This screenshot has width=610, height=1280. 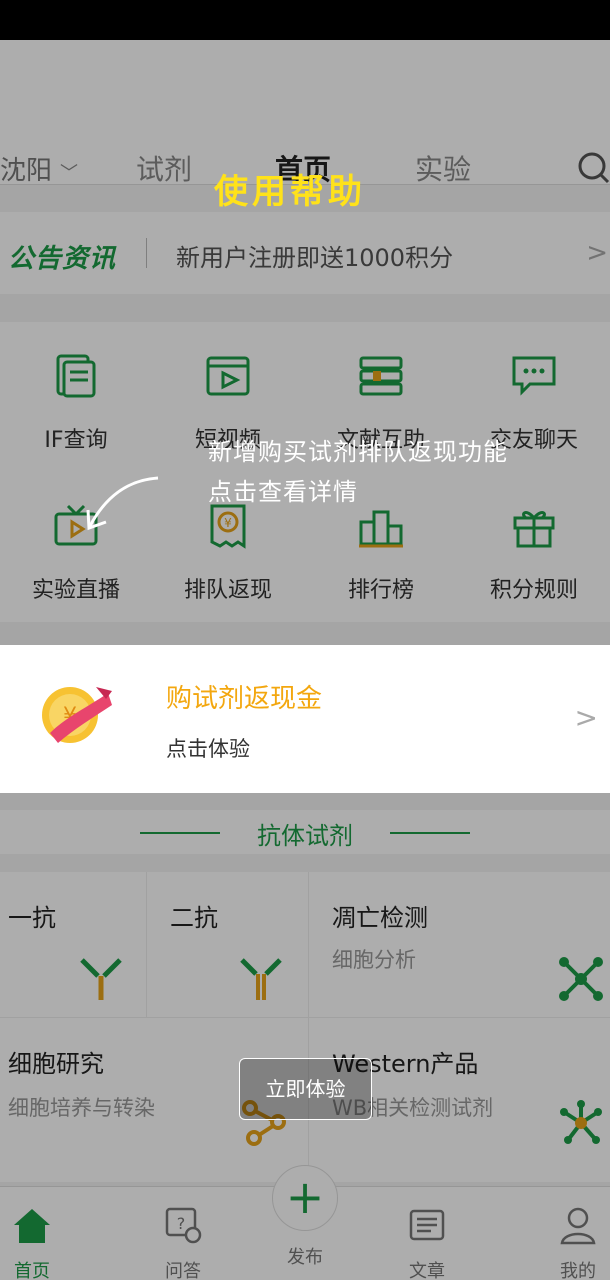 I want to click on curved-arrow-icon, so click(x=122, y=503).